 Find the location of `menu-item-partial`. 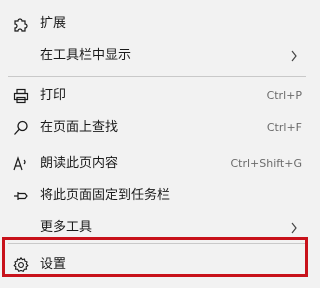

menu-item-partial is located at coordinates (72, 284).